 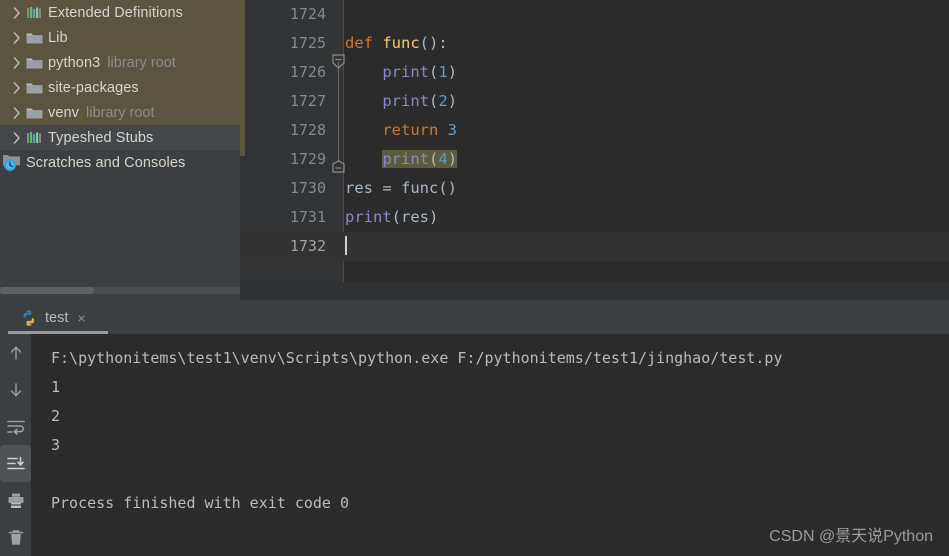 What do you see at coordinates (15, 426) in the screenshot?
I see `soft-wrap-icon` at bounding box center [15, 426].